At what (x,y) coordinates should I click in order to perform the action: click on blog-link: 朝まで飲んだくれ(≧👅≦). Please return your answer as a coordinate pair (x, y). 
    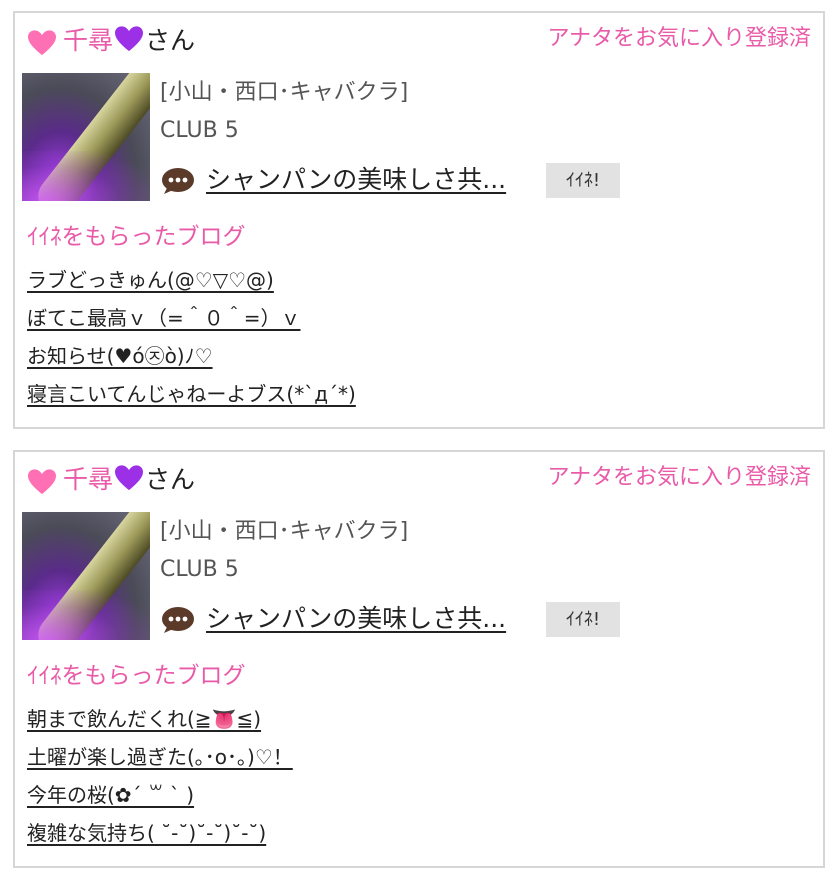
    Looking at the image, I should click on (160, 726).